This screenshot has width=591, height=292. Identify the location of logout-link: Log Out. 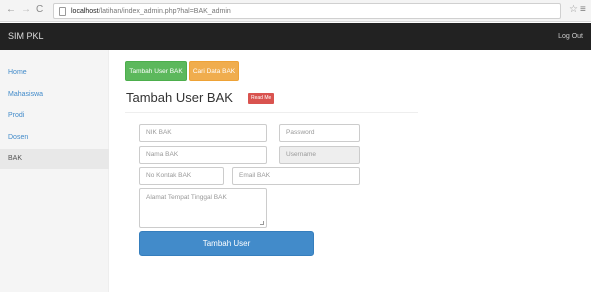
(570, 36).